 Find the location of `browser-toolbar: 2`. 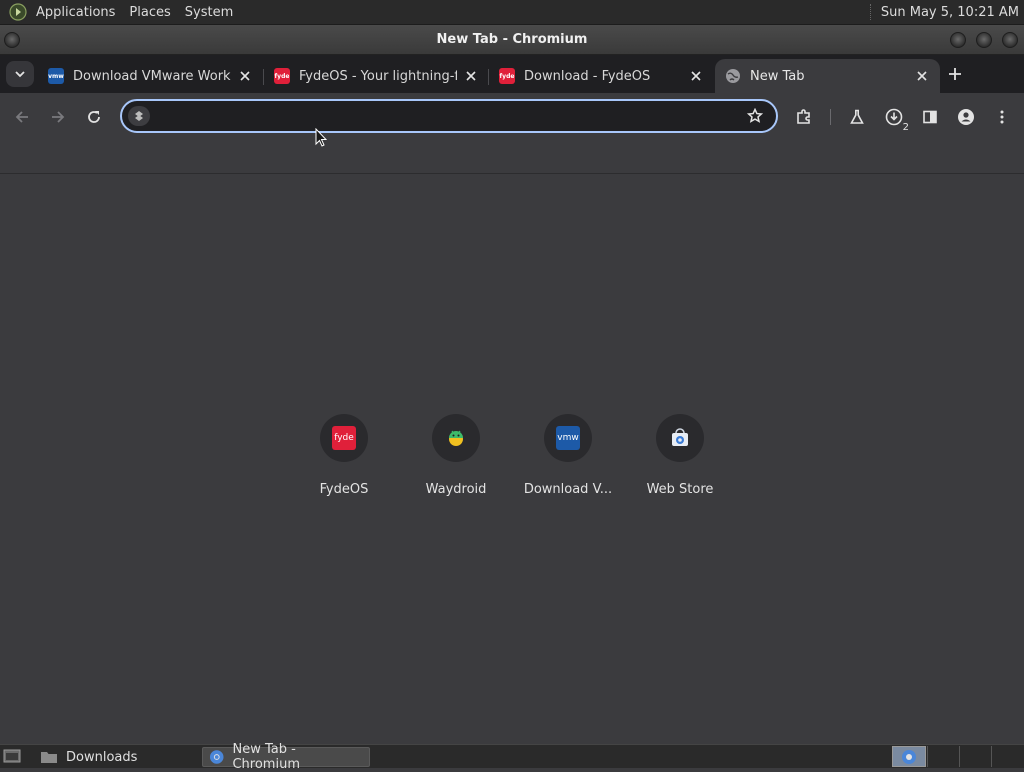

browser-toolbar: 2 is located at coordinates (512, 117).